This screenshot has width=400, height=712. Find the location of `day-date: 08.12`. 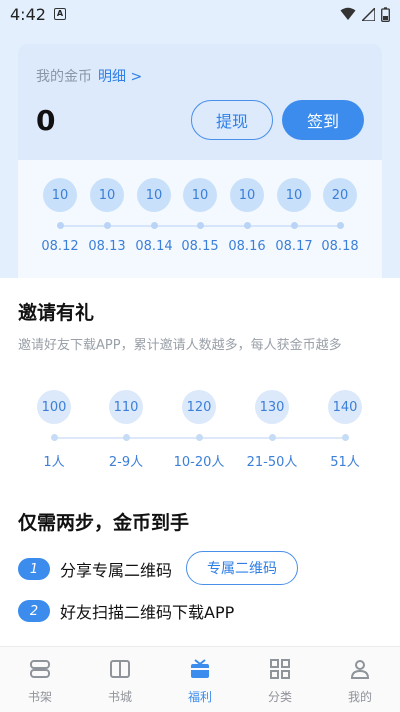

day-date: 08.12 is located at coordinates (60, 246).